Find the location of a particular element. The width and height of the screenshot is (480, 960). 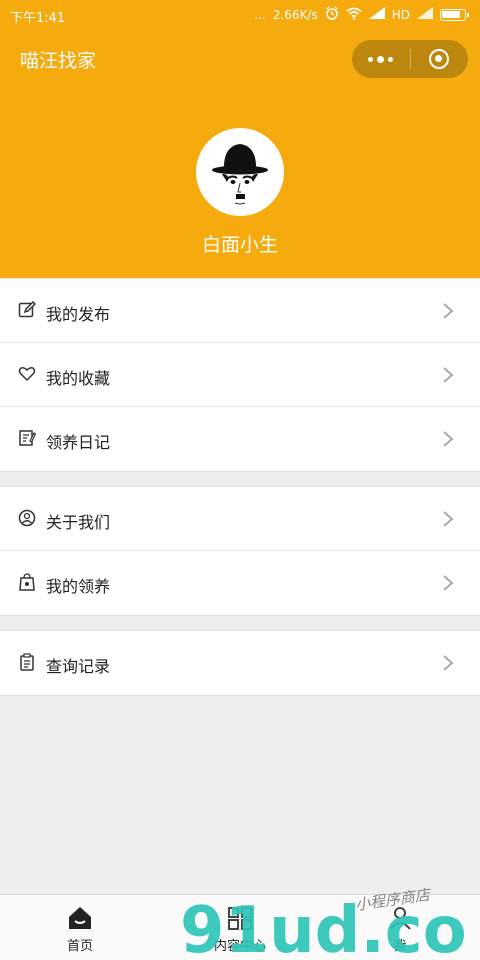

clipboard-icon is located at coordinates (27, 662).